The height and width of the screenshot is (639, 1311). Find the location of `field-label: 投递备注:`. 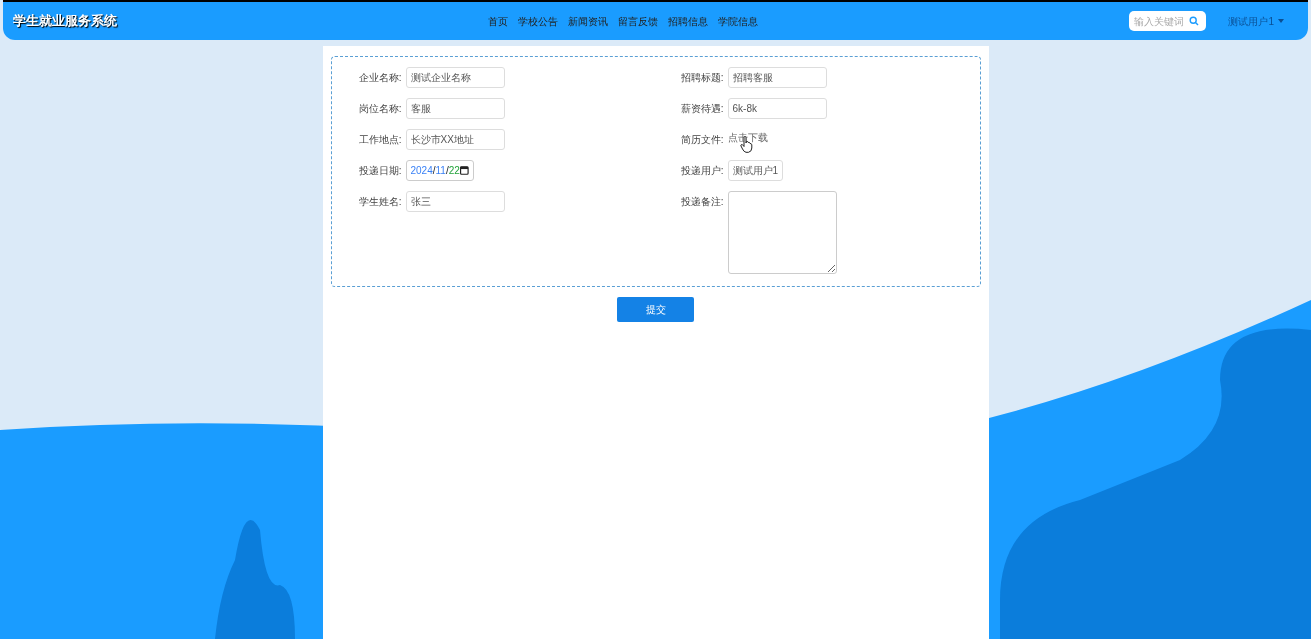

field-label: 投递备注: is located at coordinates (701, 202).